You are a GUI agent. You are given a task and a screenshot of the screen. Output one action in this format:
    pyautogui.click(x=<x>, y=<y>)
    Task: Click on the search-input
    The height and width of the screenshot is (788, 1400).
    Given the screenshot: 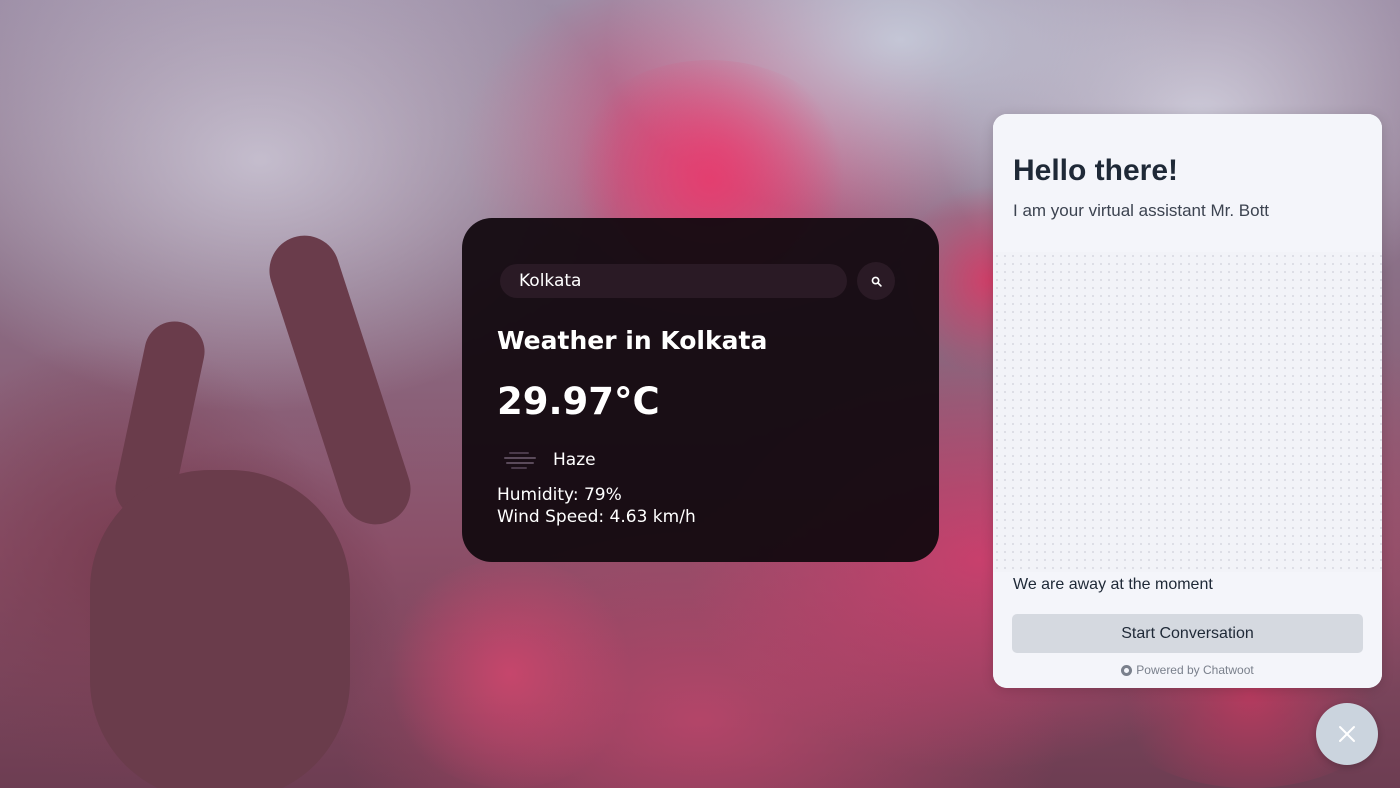 What is the action you would take?
    pyautogui.click(x=673, y=281)
    